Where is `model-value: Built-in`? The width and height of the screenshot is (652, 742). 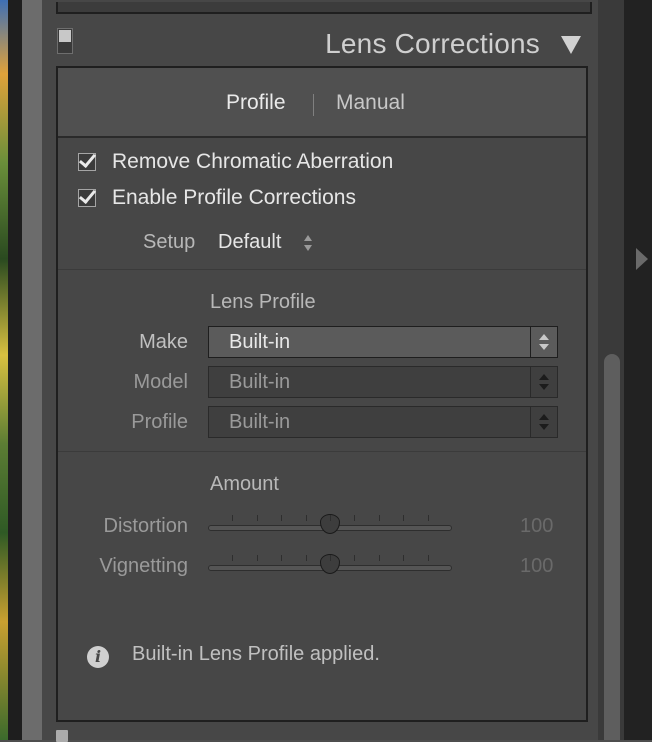 model-value: Built-in is located at coordinates (260, 382).